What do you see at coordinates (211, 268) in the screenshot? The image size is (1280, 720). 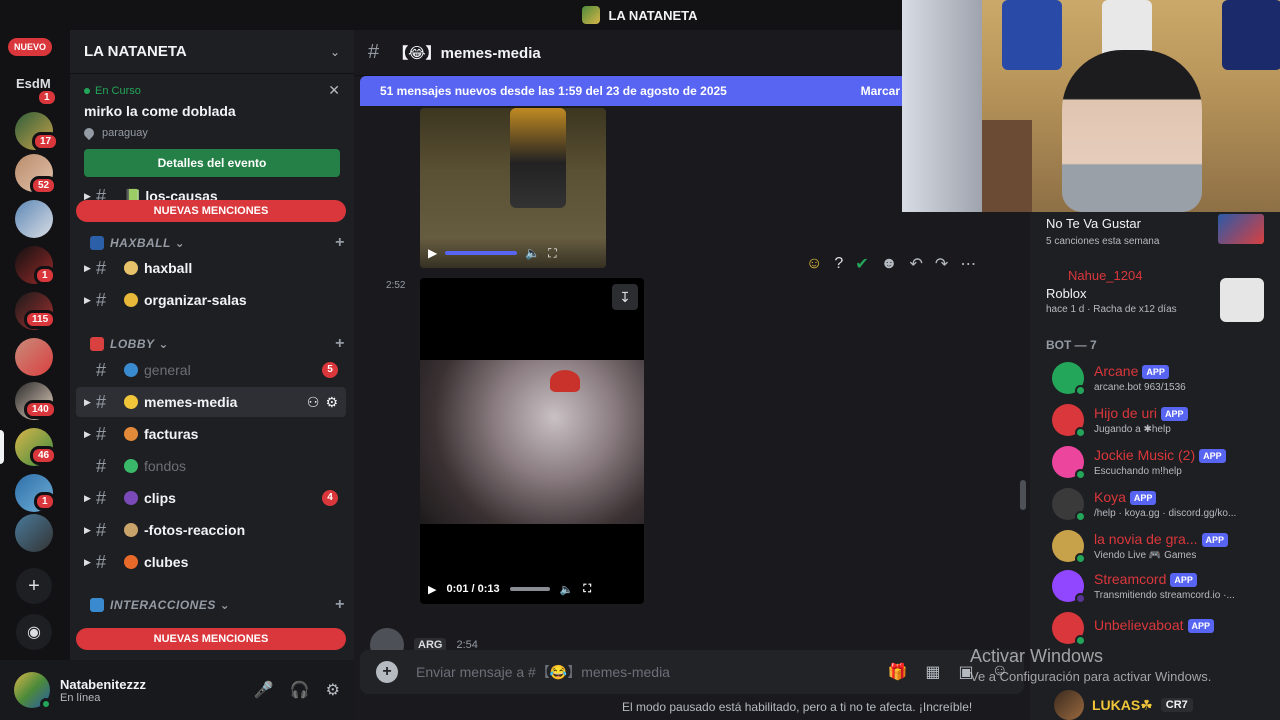 I see `channel-haxball: ▶ # haxball` at bounding box center [211, 268].